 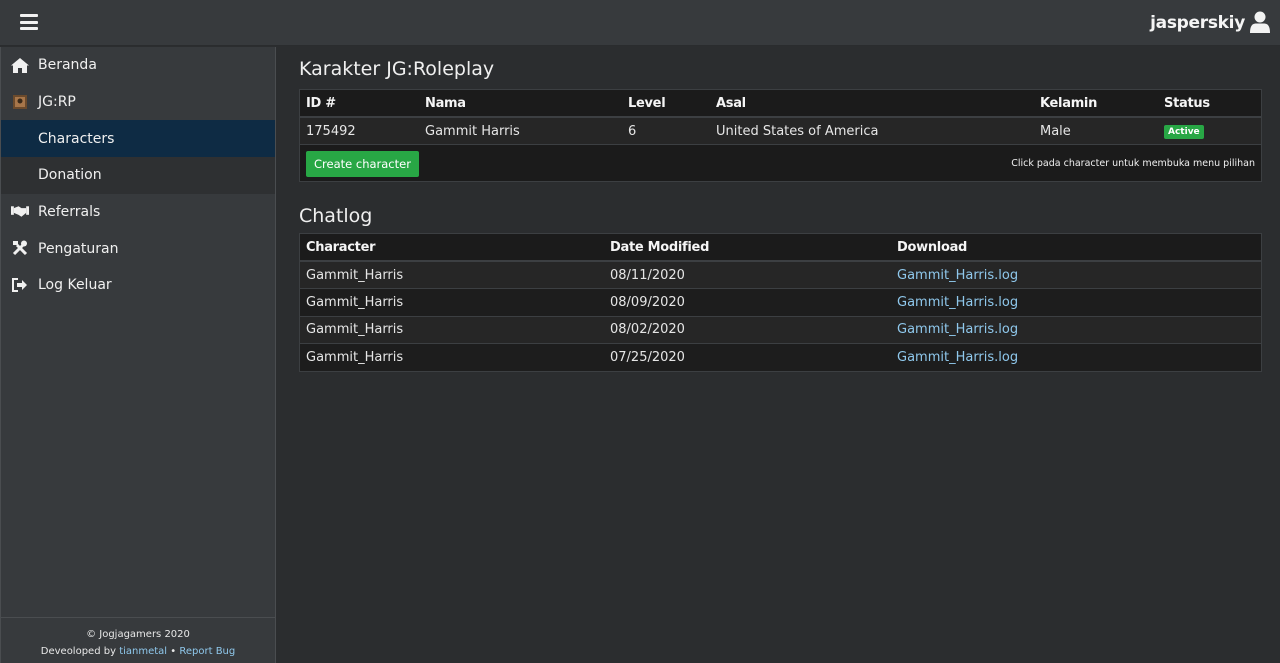 I want to click on report-bug-link: Report Bug, so click(x=207, y=651).